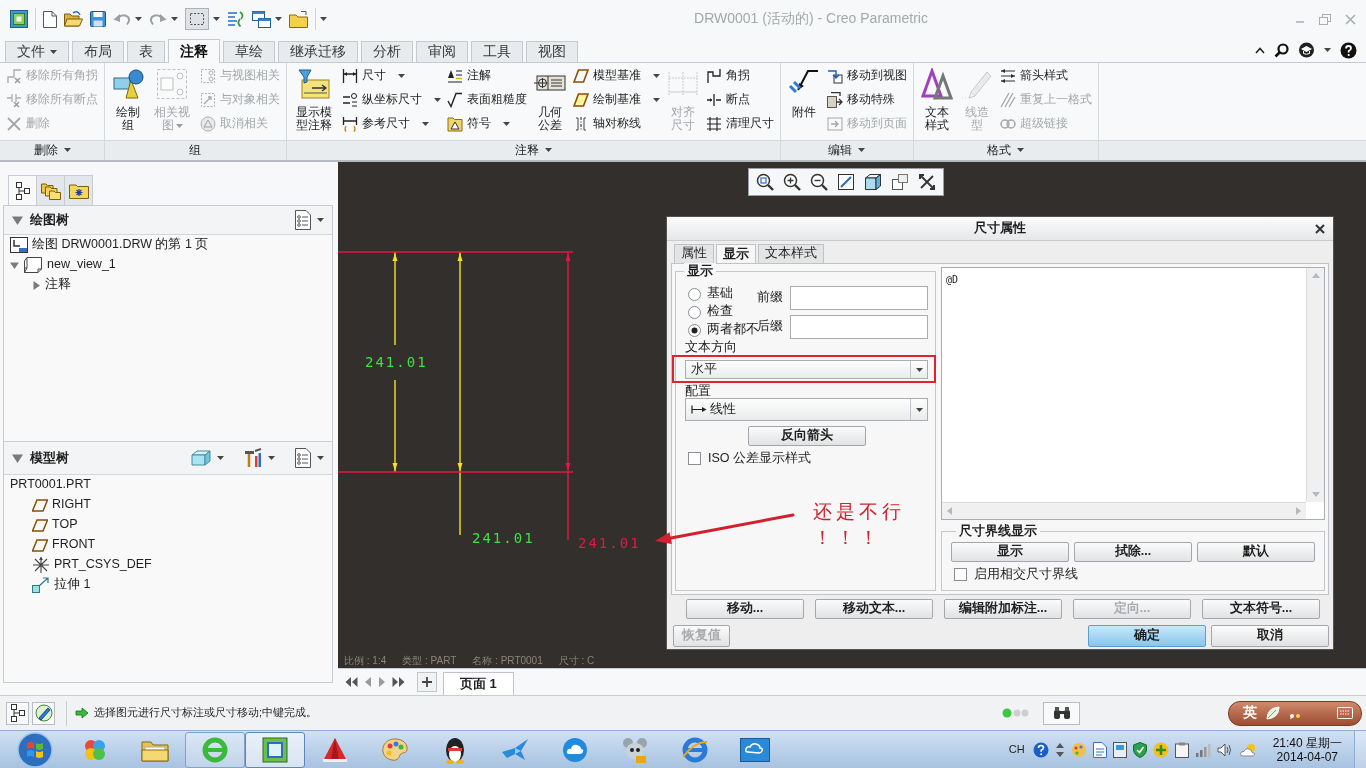  Describe the element at coordinates (387, 51) in the screenshot. I see `ribbon-tab: 分析` at that location.